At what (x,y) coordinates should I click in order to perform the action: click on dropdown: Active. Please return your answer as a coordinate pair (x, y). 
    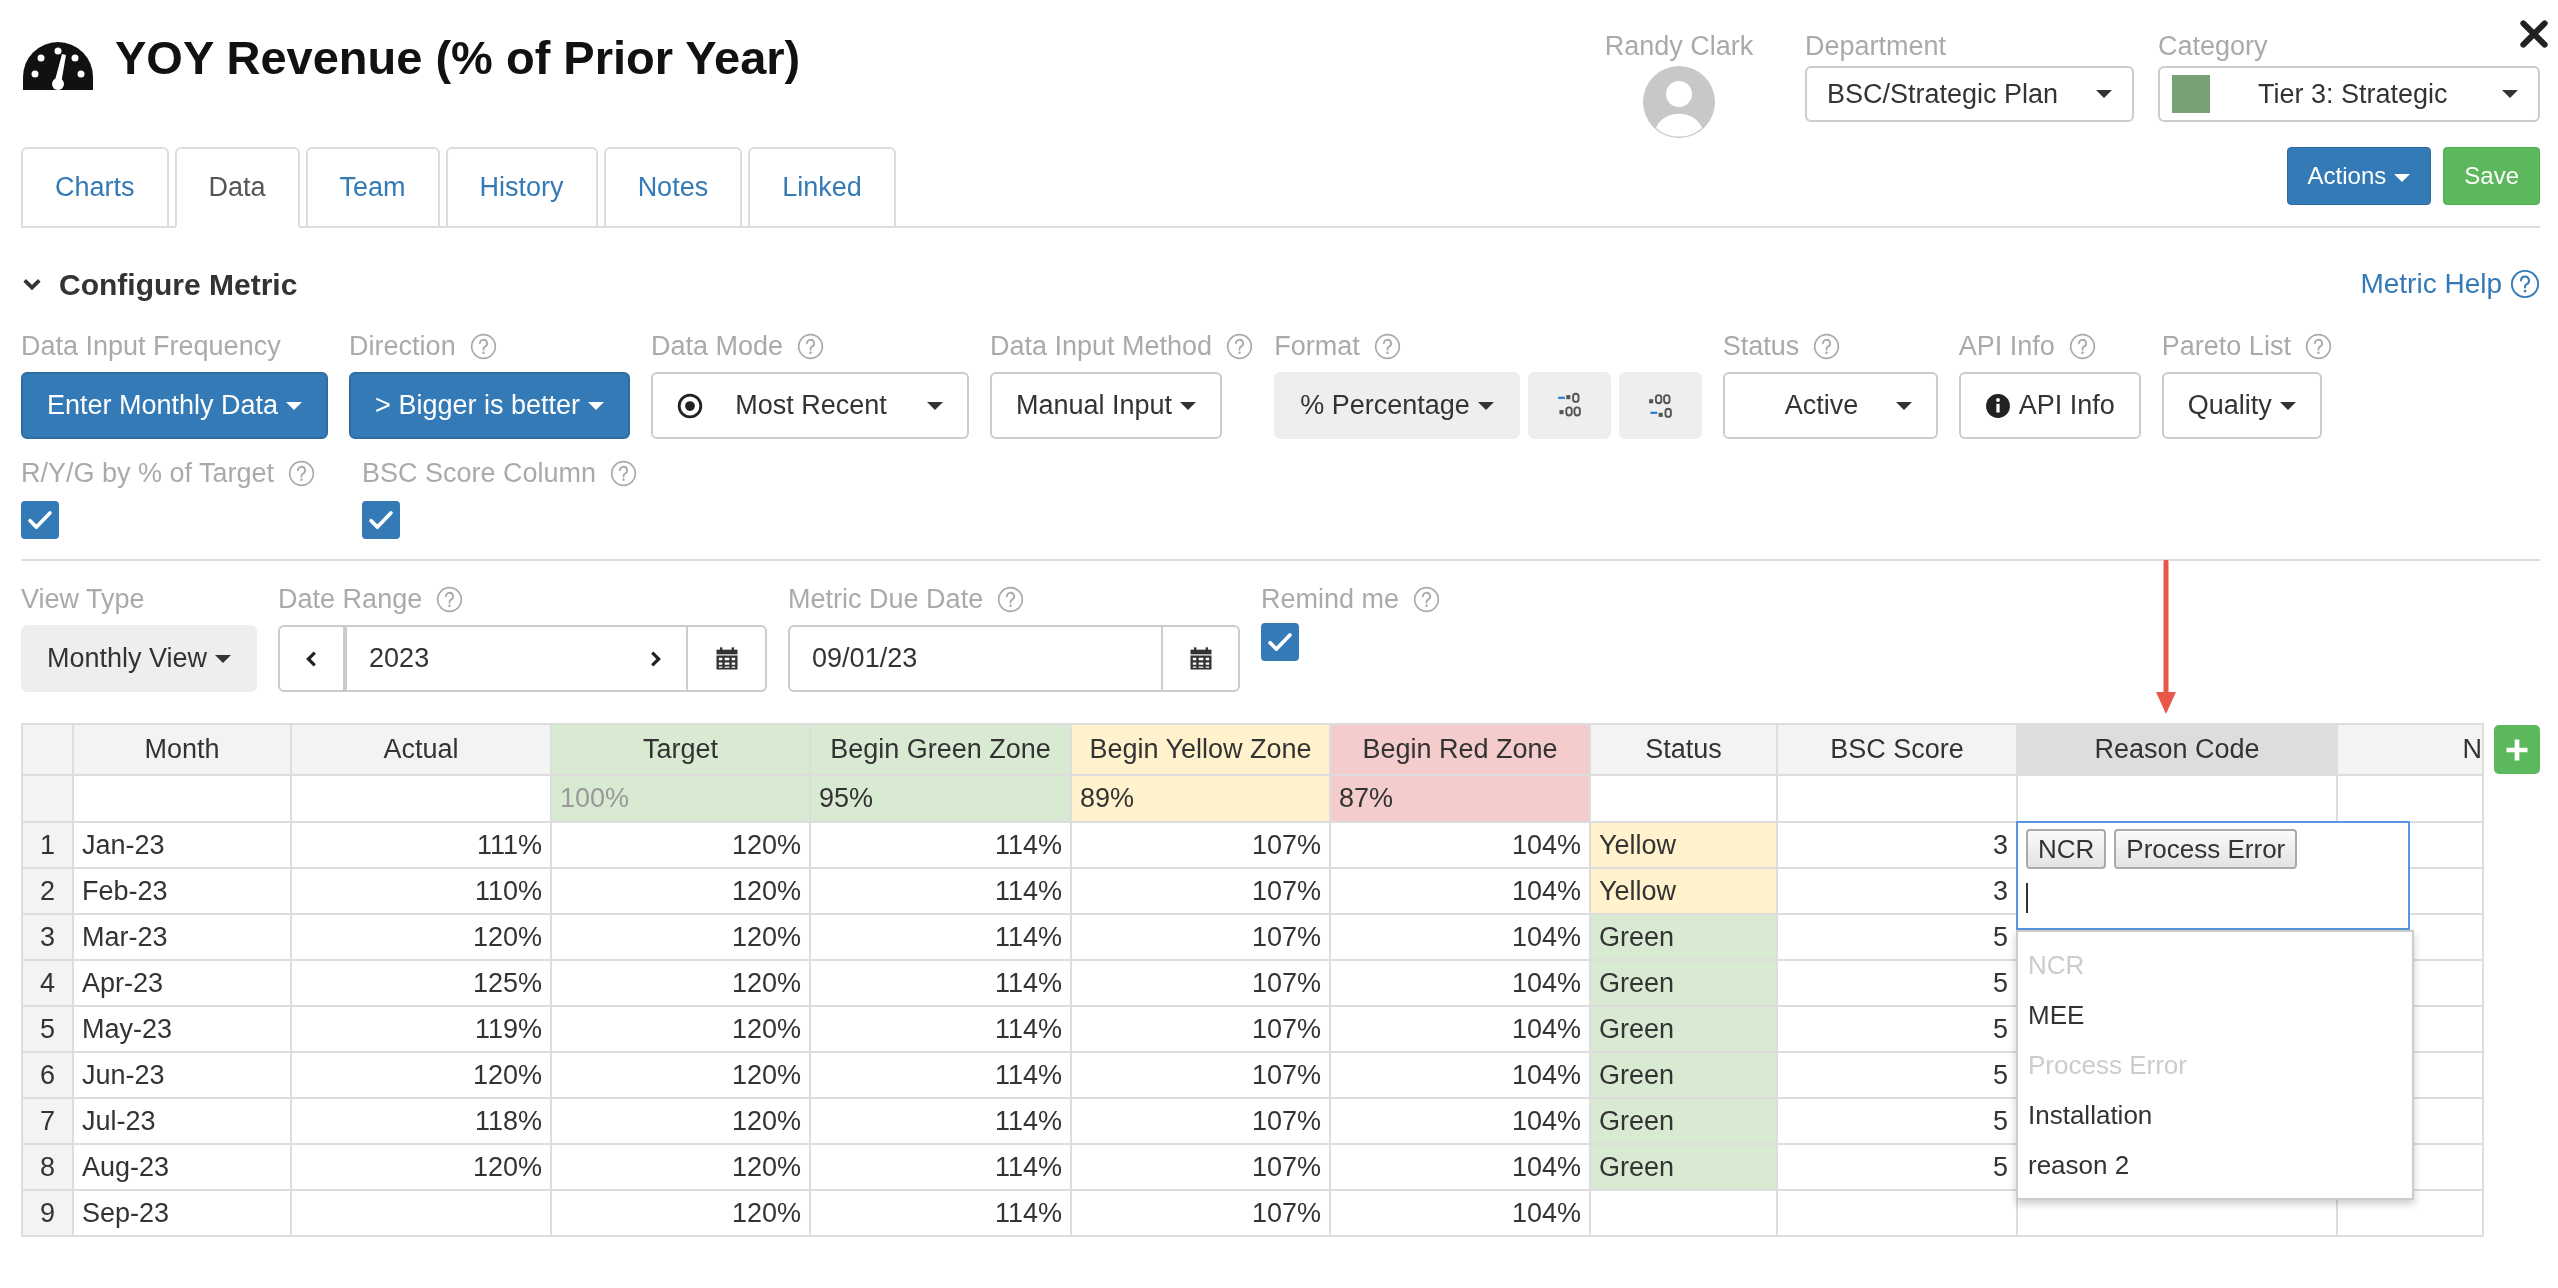
    Looking at the image, I should click on (1830, 405).